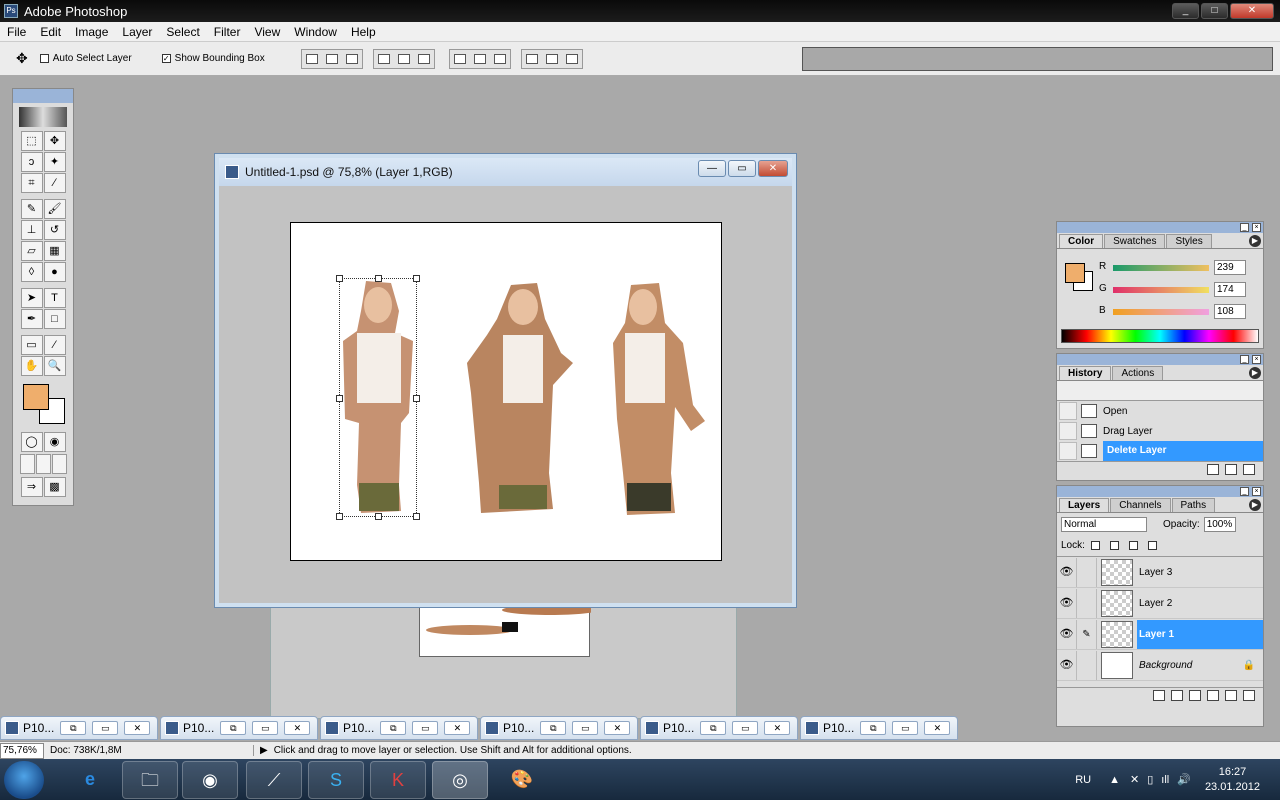 The width and height of the screenshot is (1280, 800). What do you see at coordinates (54, 319) in the screenshot?
I see `shape-tool-icon: □` at bounding box center [54, 319].